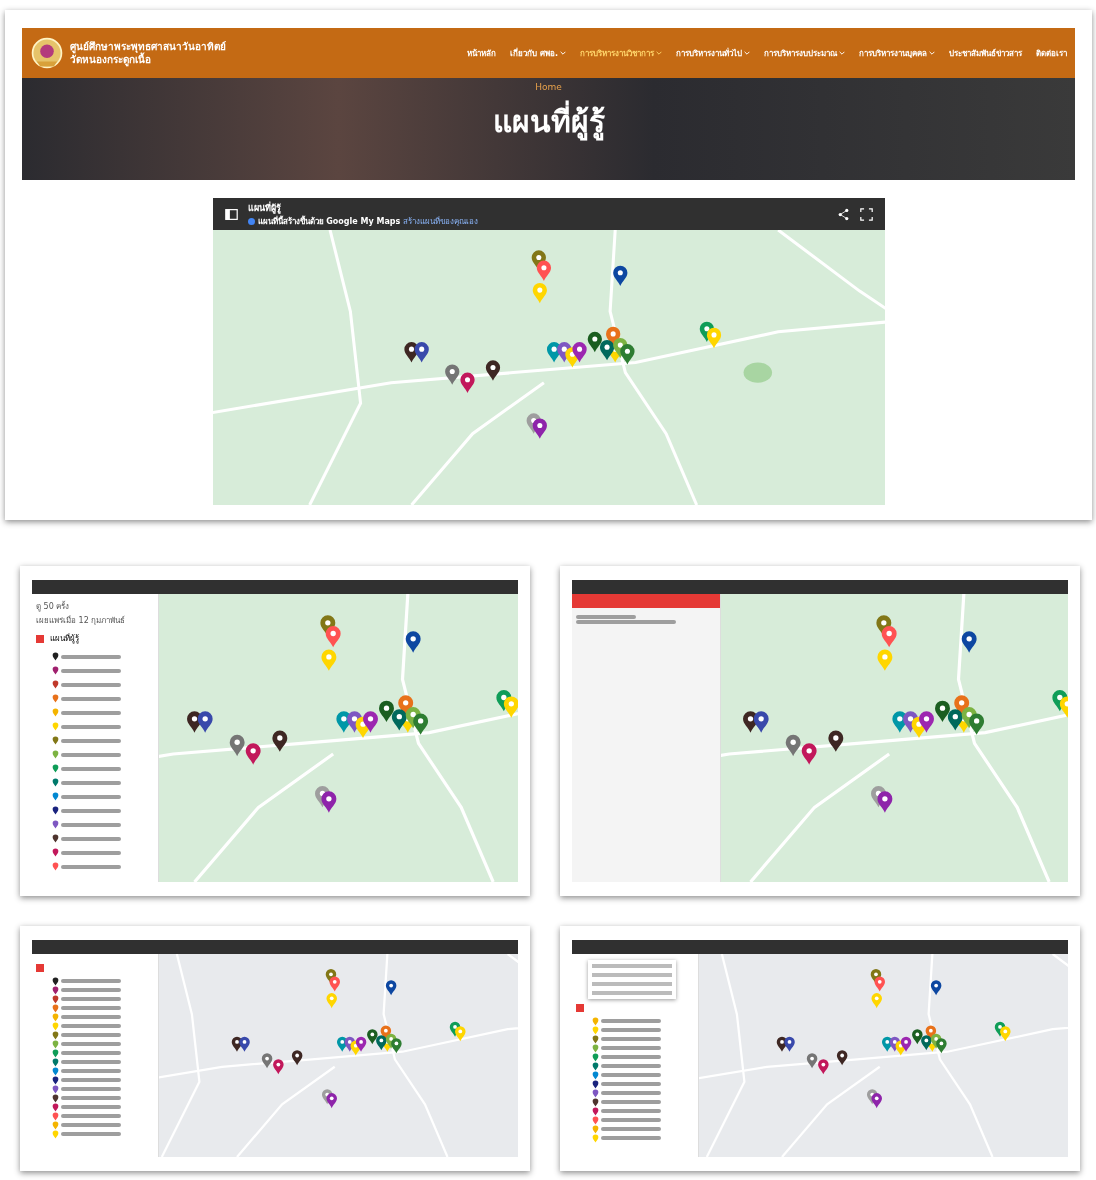 This screenshot has height=1180, width=1096. I want to click on nav-link: ประชาสัมพันธ์ข่าวสาร, so click(985, 53).